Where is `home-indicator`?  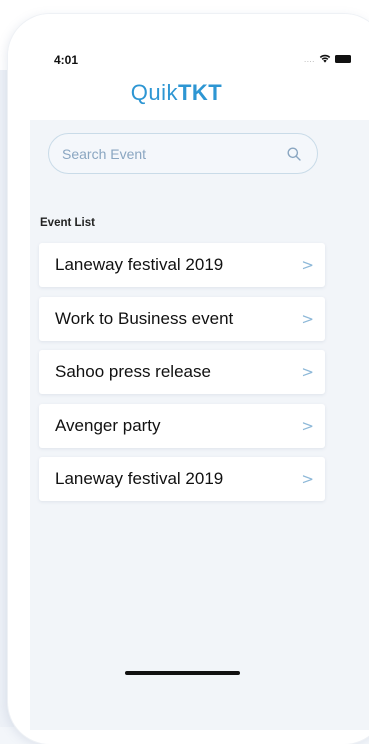 home-indicator is located at coordinates (182, 673).